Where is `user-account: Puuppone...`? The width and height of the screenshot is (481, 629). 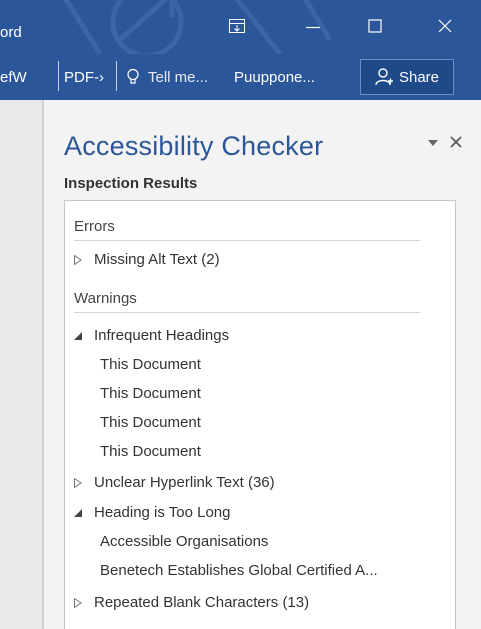
user-account: Puuppone... is located at coordinates (274, 77).